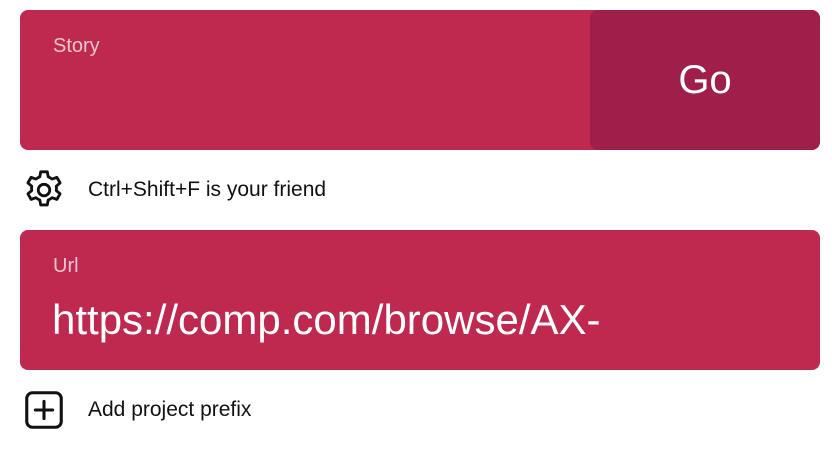 The image size is (832, 468). Describe the element at coordinates (170, 409) in the screenshot. I see `add-project-prefix-label: Add project prefix` at that location.